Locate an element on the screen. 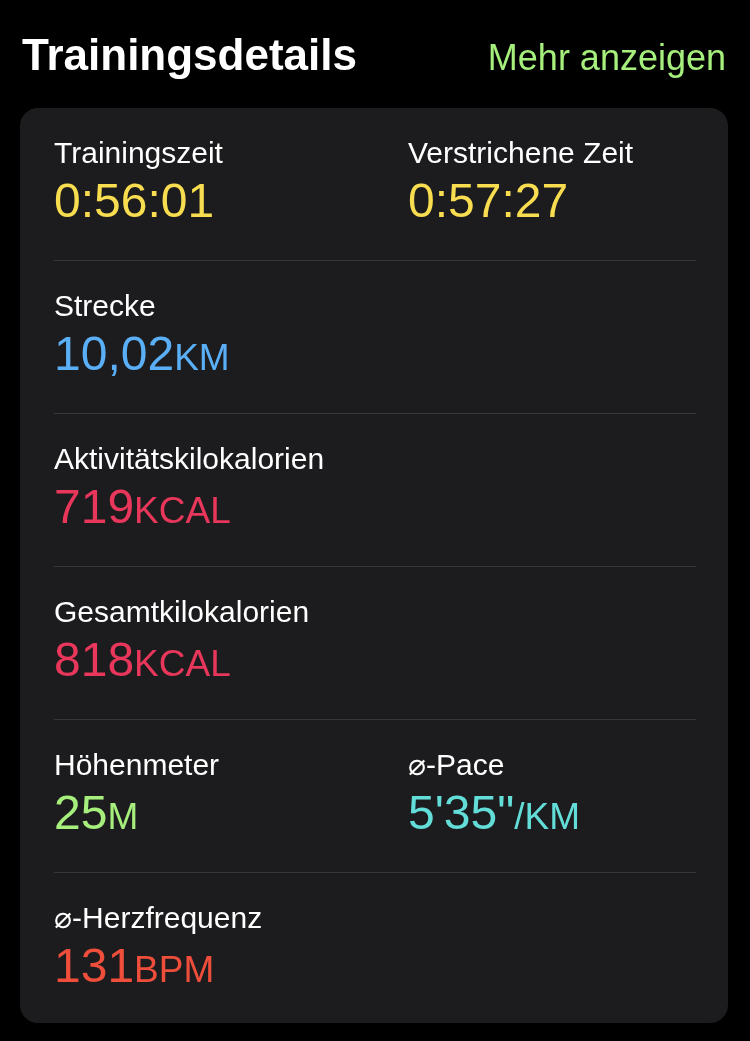  metric-unit: BPM is located at coordinates (174, 970).